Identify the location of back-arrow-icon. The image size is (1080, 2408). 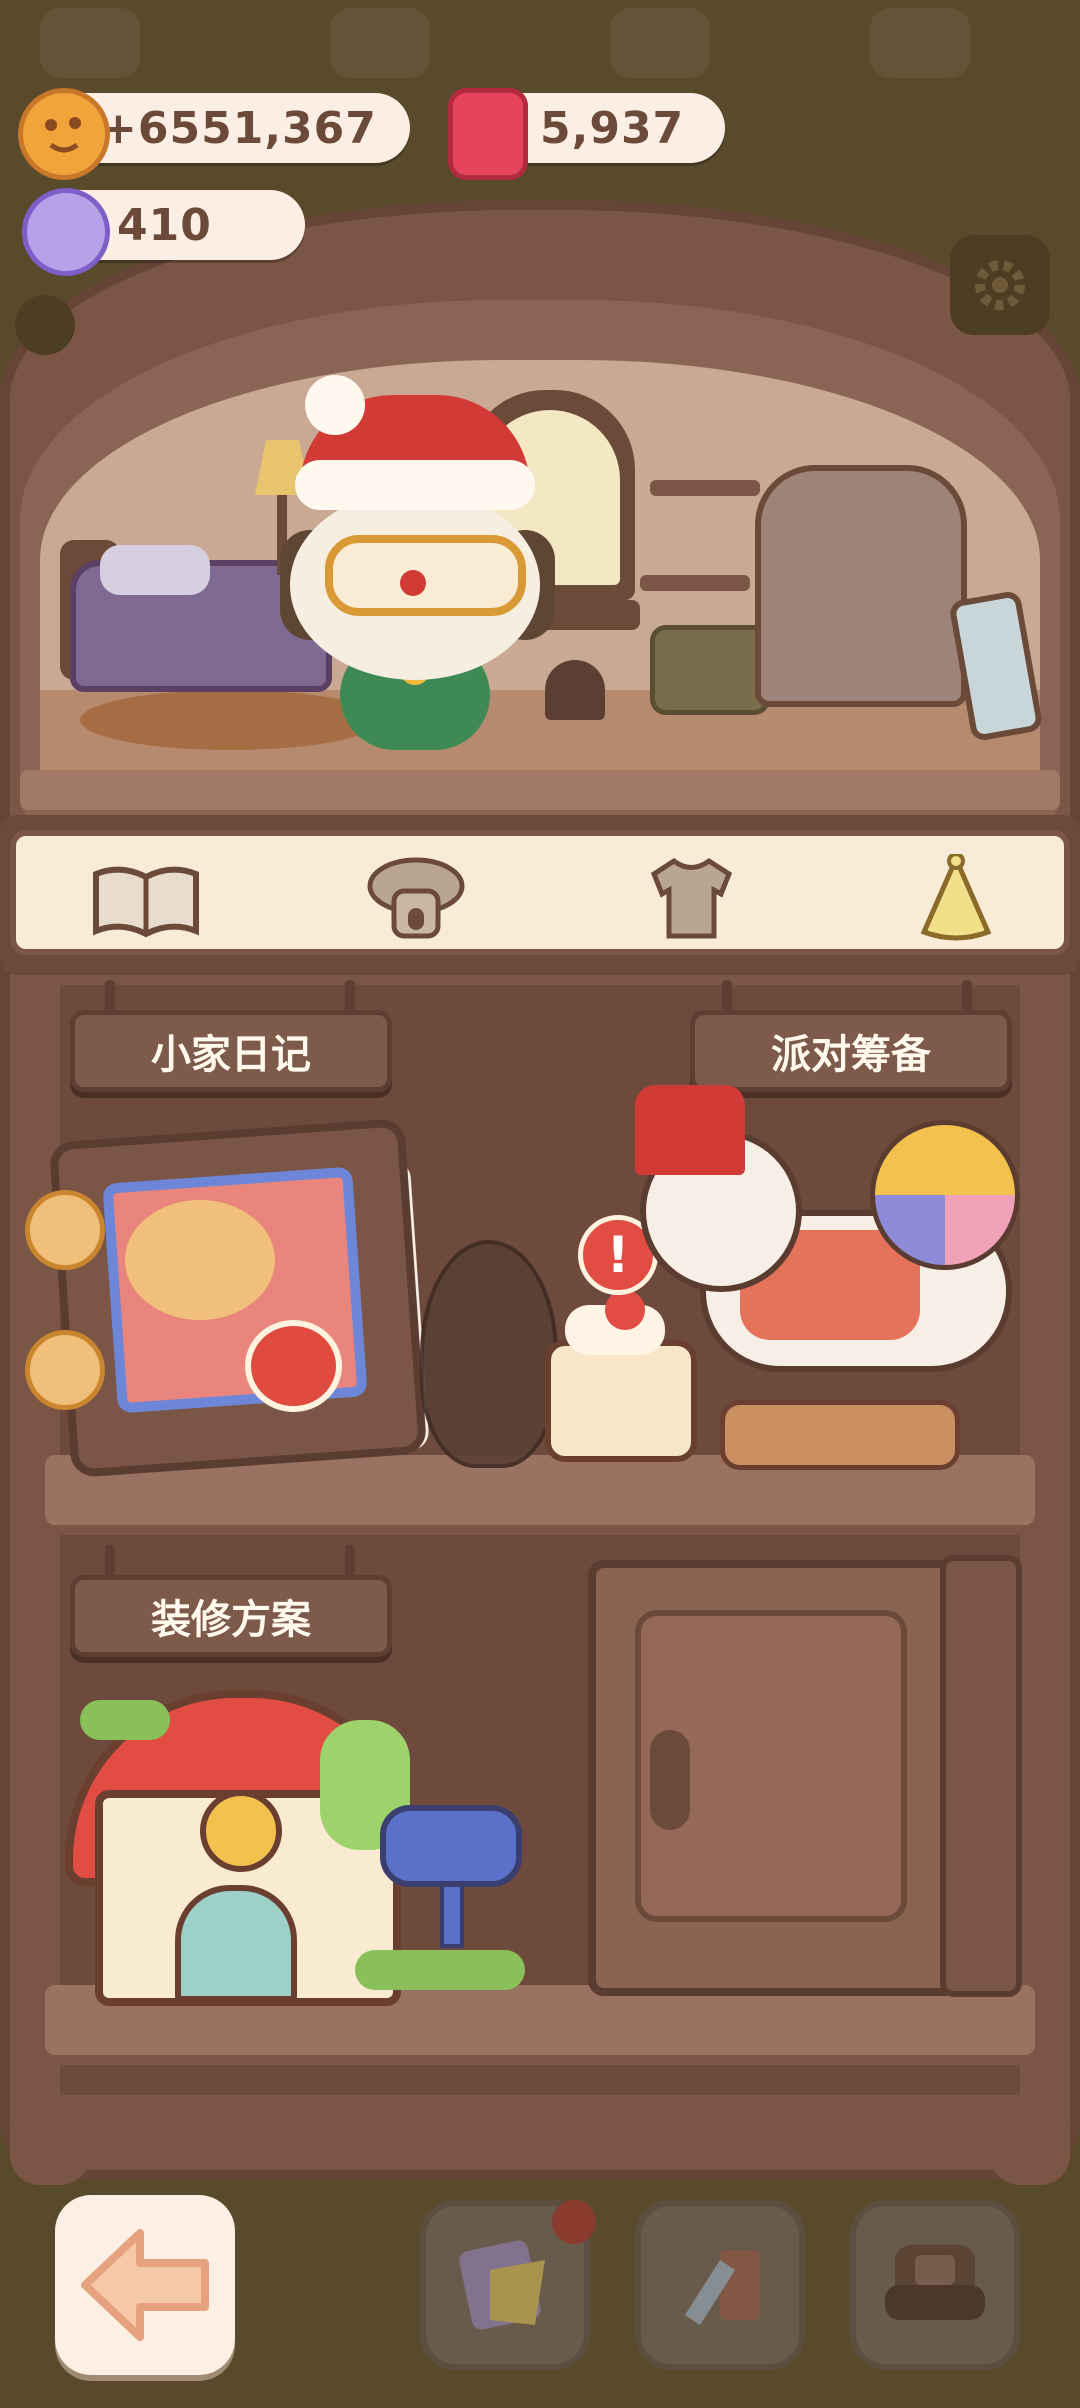
(145, 2285).